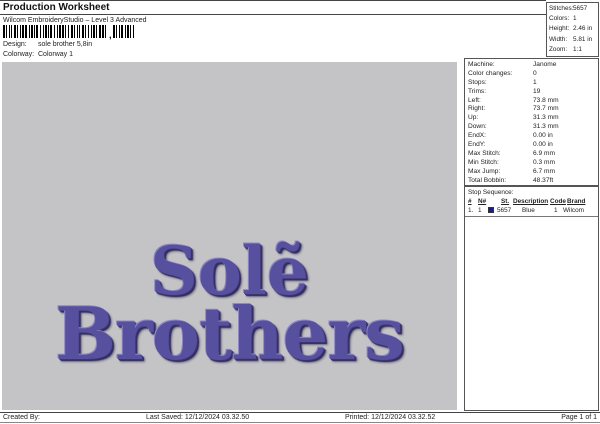 Image resolution: width=600 pixels, height=424 pixels. What do you see at coordinates (470, 201) in the screenshot?
I see `col-num: #` at bounding box center [470, 201].